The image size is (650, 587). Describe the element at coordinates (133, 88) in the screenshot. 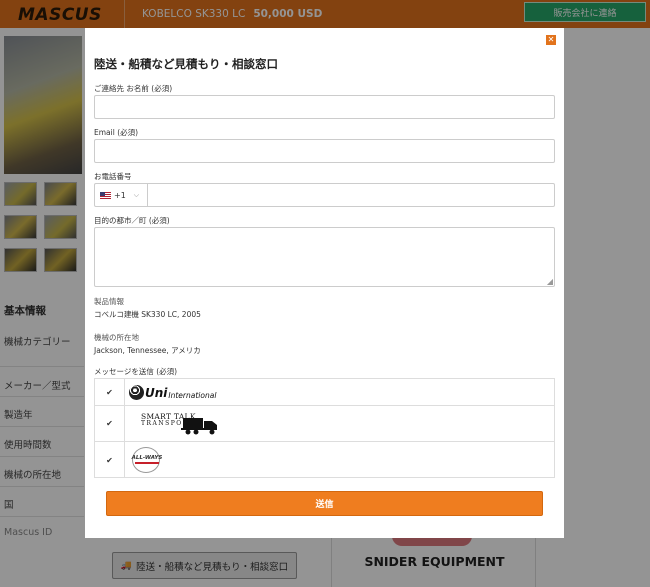

I see `name-label: ご連絡先 お名前 (必須)` at that location.